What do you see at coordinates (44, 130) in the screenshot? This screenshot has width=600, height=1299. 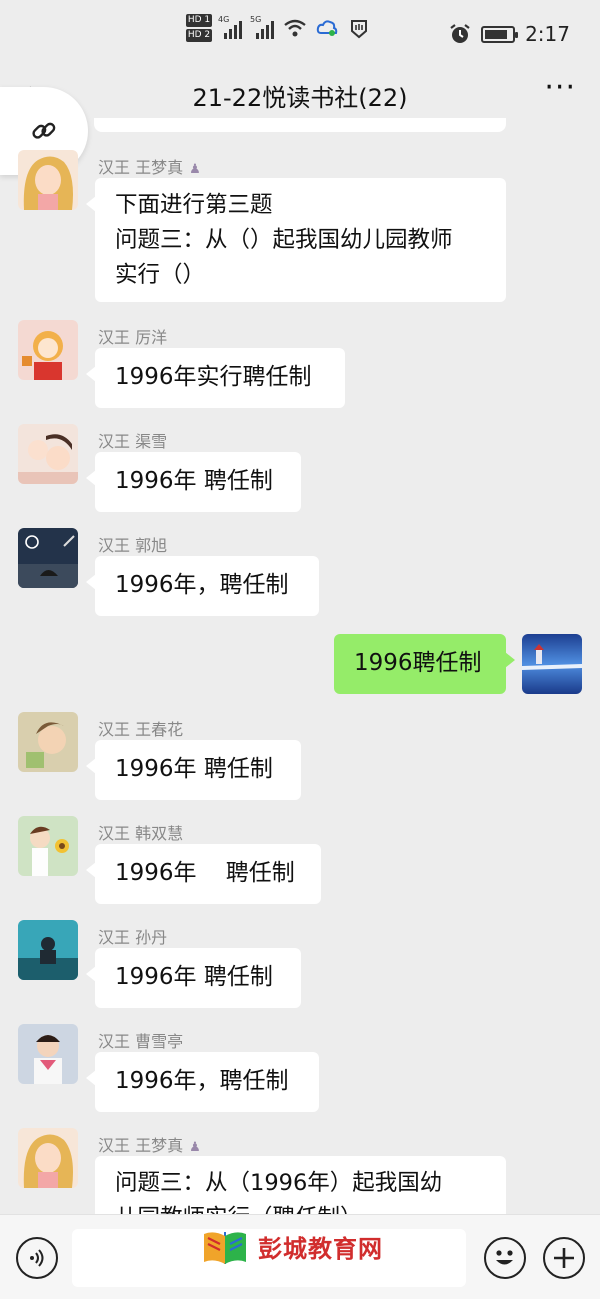 I see `link-icon` at bounding box center [44, 130].